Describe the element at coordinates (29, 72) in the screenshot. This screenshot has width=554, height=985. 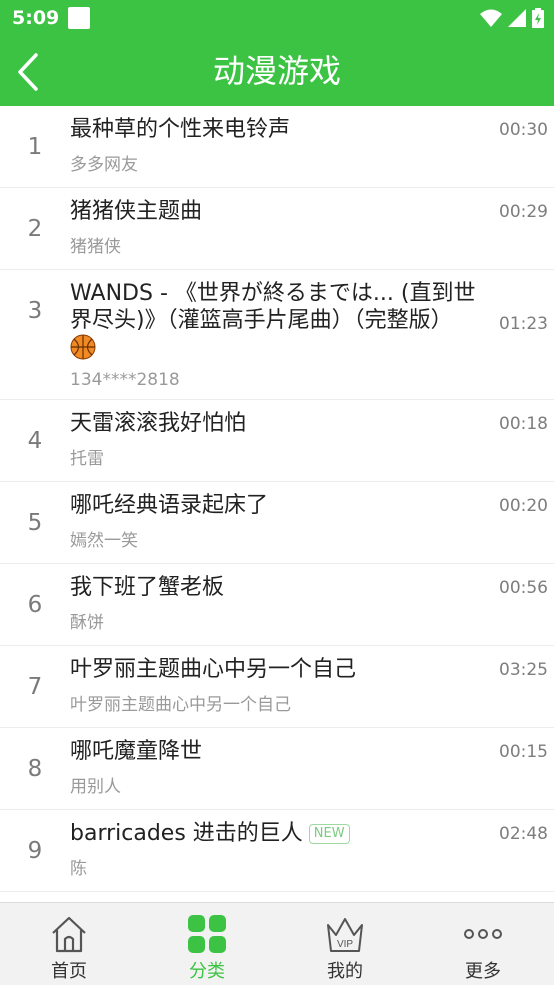
I see `back-arrow-icon` at that location.